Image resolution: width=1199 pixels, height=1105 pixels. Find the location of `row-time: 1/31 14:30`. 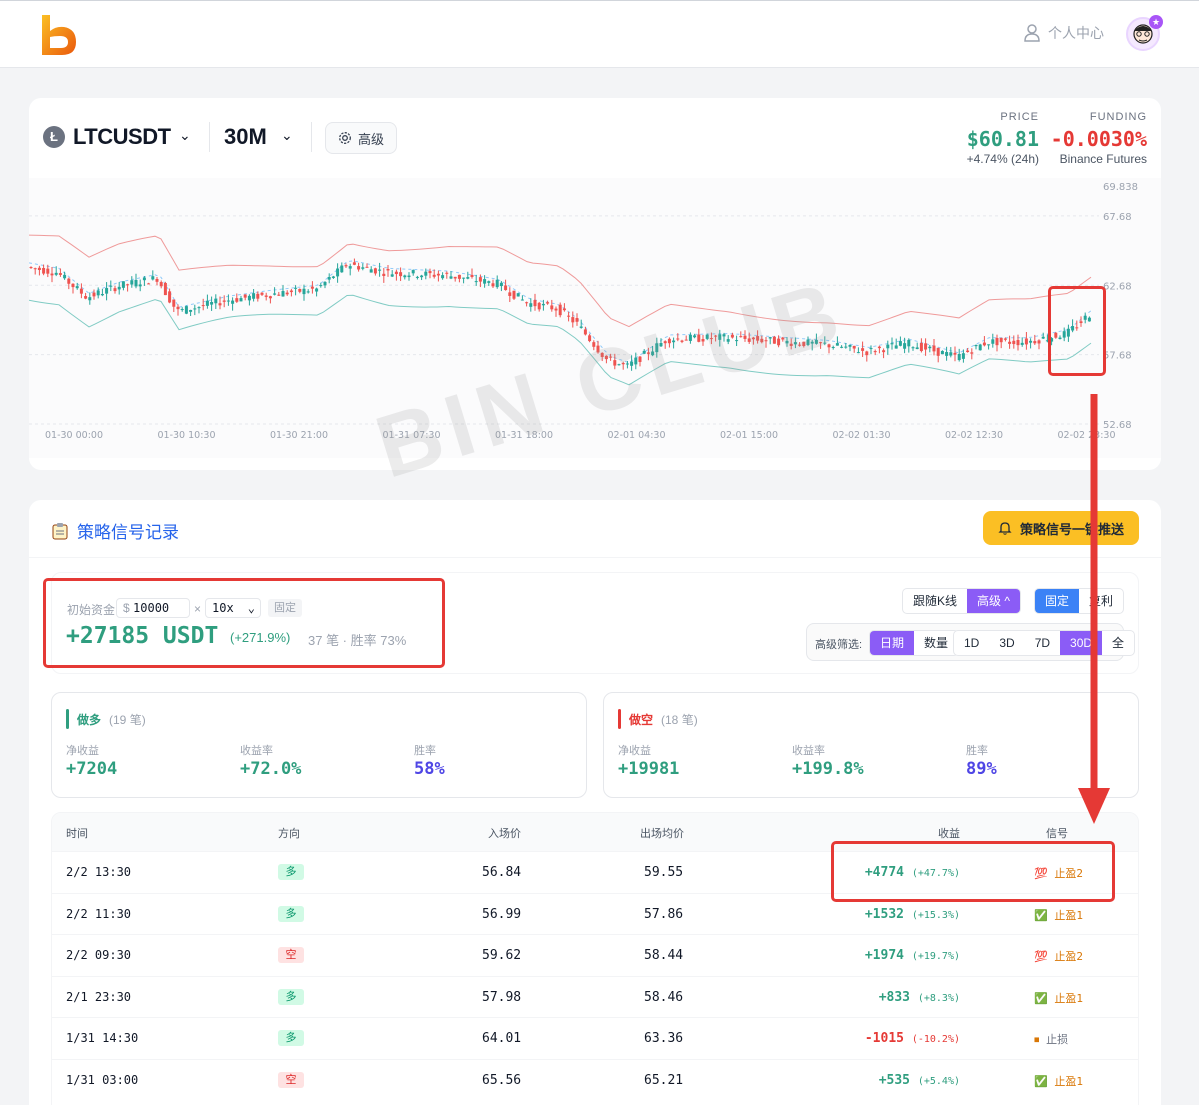

row-time: 1/31 14:30 is located at coordinates (102, 1038).